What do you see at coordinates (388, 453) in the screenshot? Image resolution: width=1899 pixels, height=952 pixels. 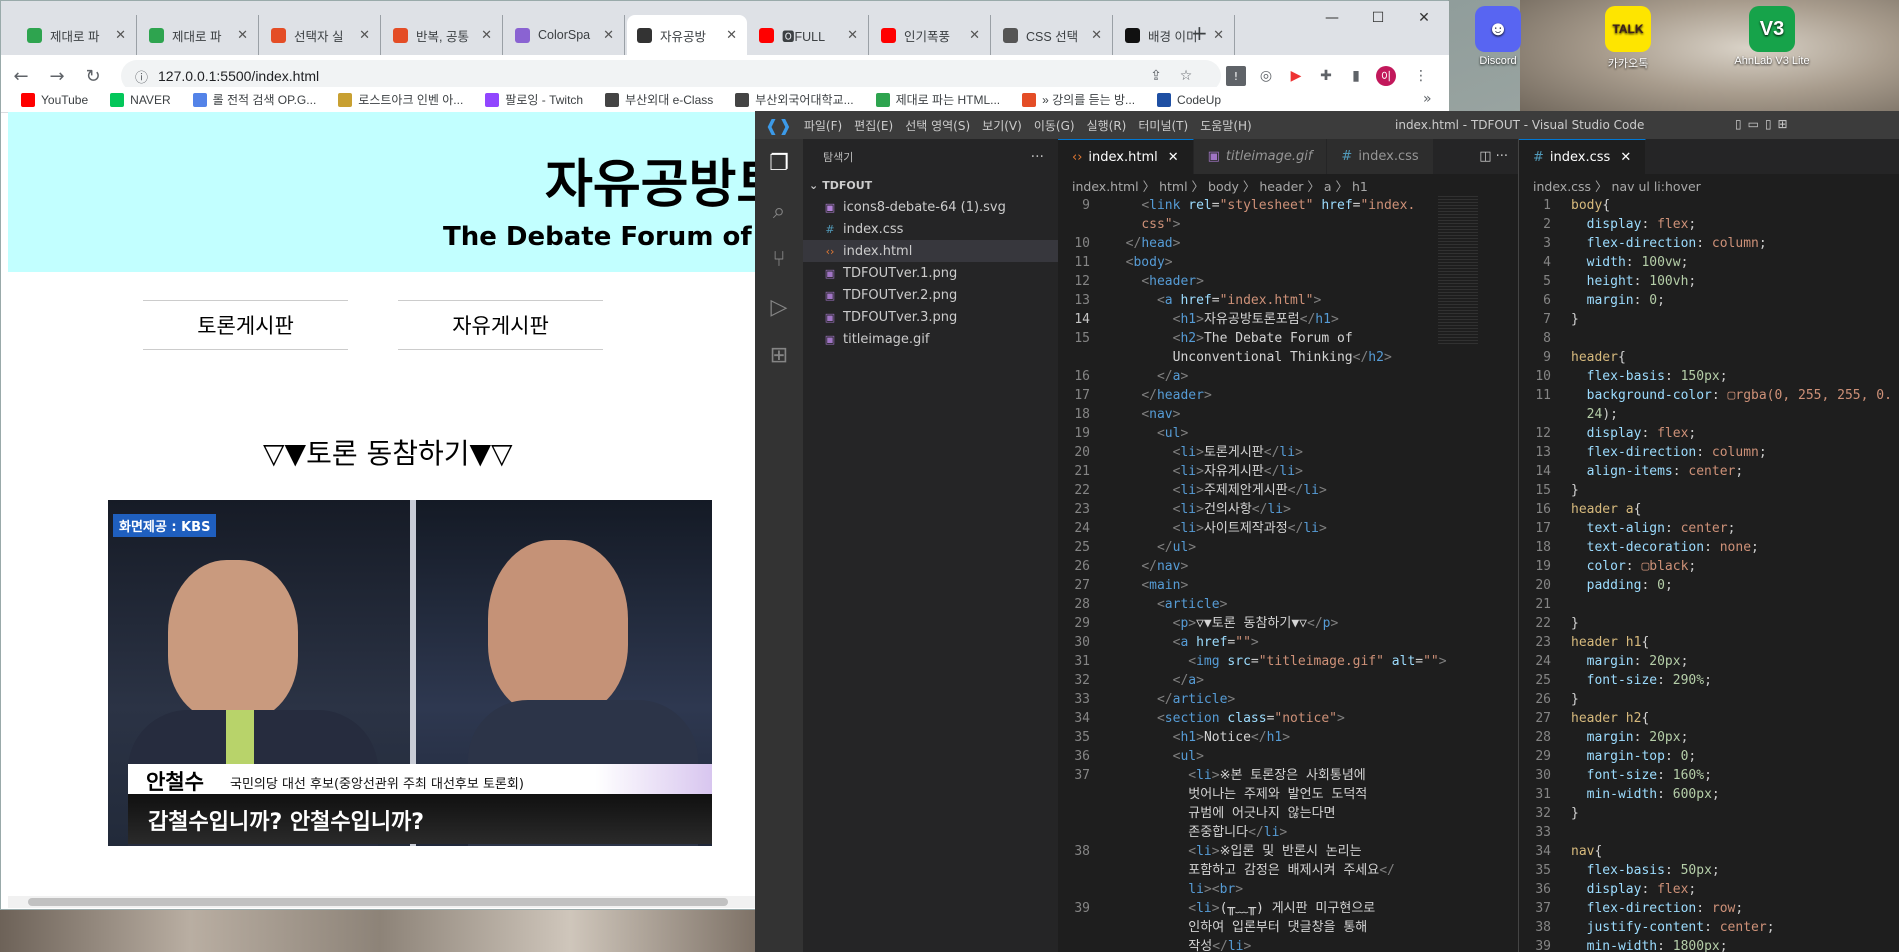 I see `debate-join-text: ▽▼토론 동참하기▼▽` at bounding box center [388, 453].